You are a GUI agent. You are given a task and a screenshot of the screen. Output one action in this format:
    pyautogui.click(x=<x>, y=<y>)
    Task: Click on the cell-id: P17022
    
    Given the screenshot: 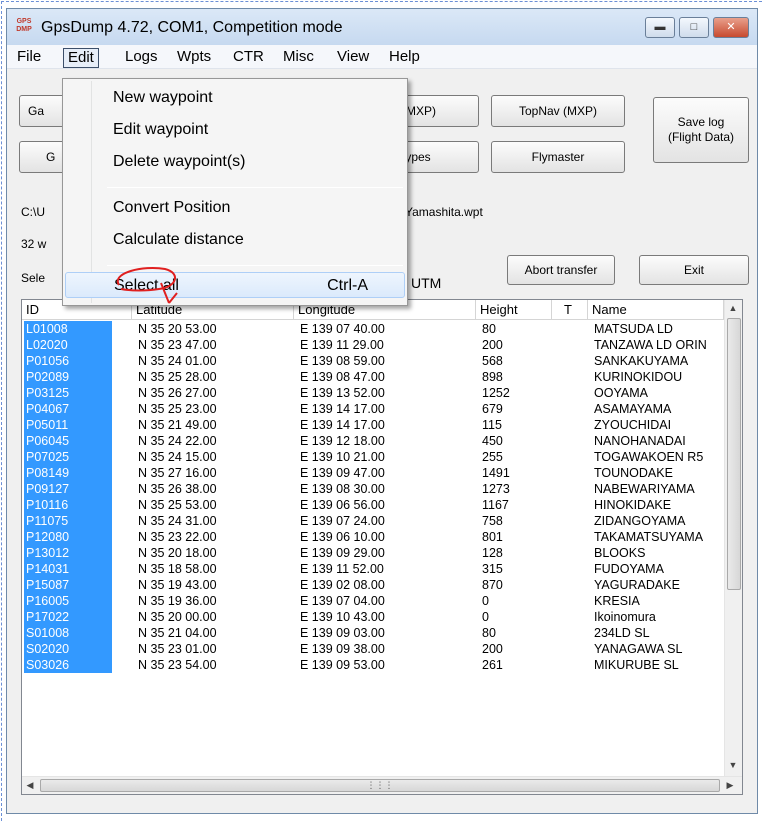 What is the action you would take?
    pyautogui.click(x=68, y=617)
    